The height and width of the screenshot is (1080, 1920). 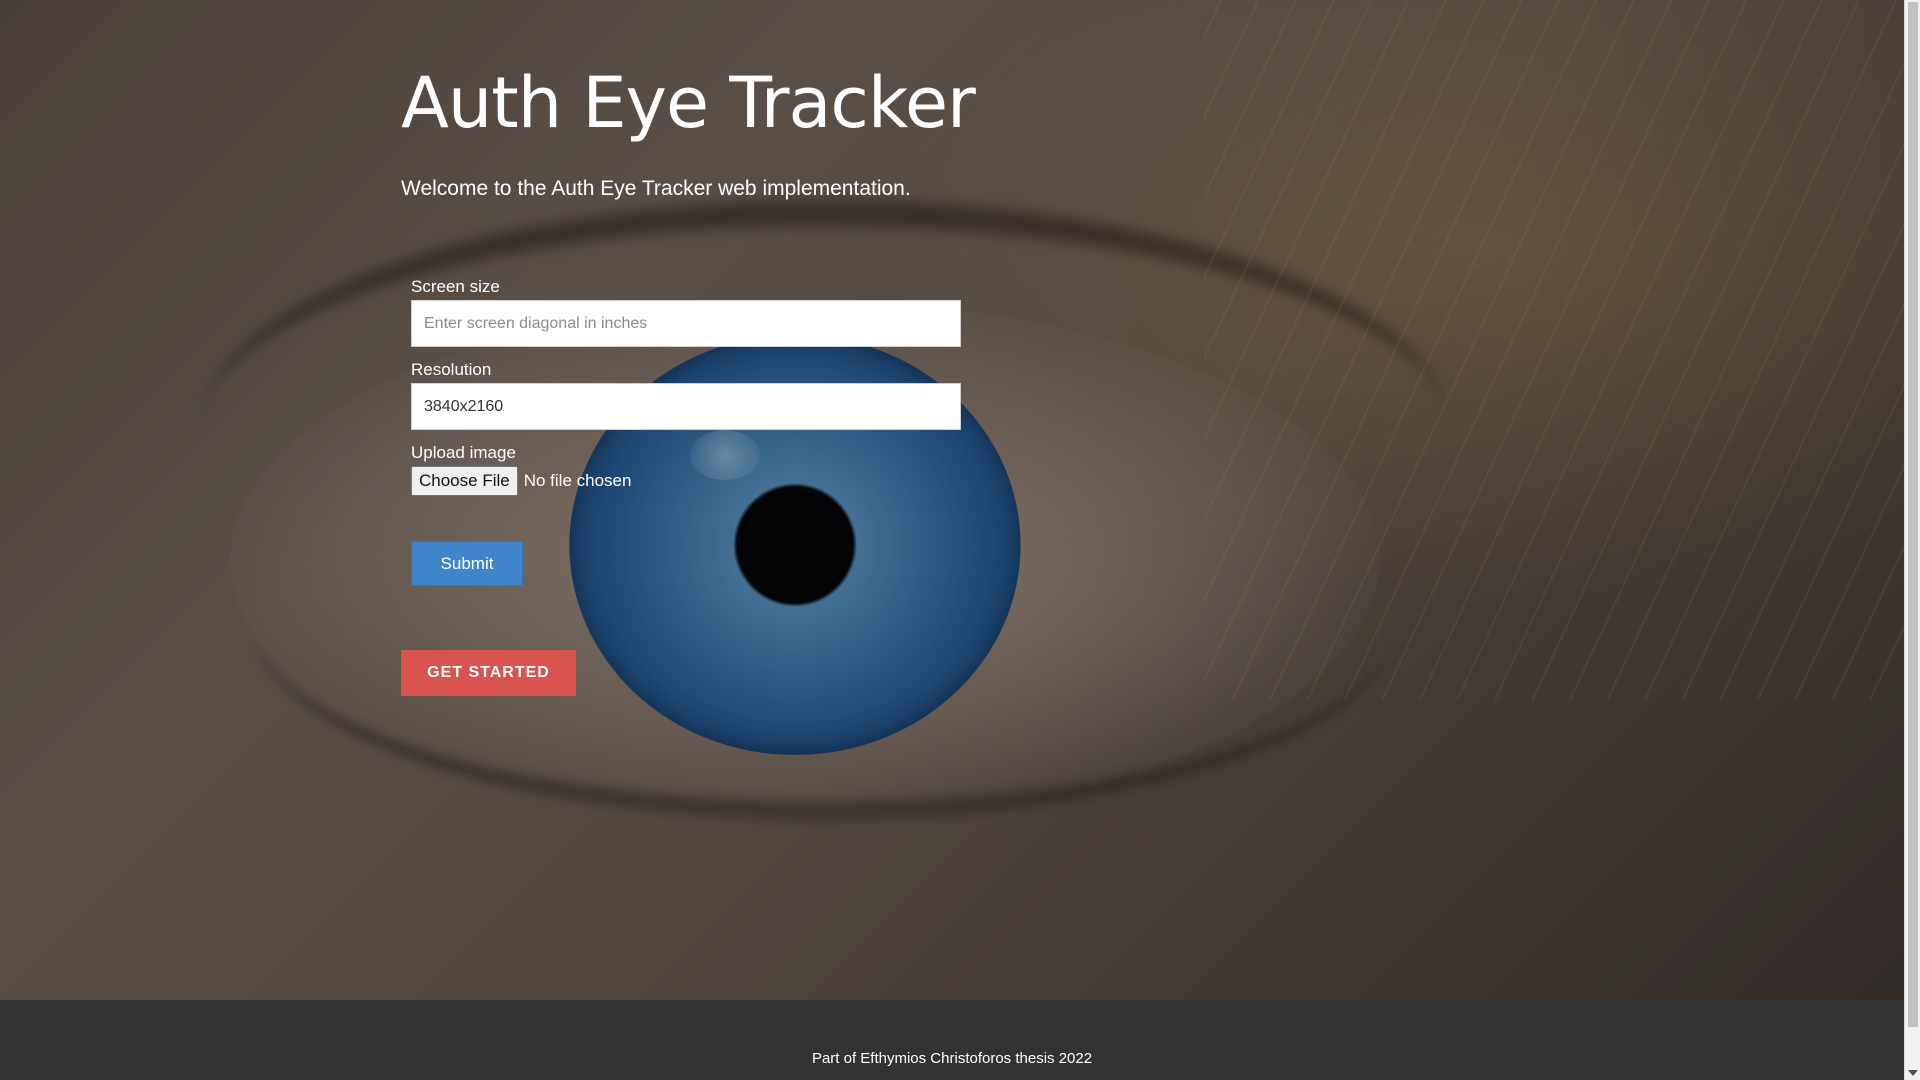 What do you see at coordinates (577, 480) in the screenshot?
I see `file-status-text: No file chosen` at bounding box center [577, 480].